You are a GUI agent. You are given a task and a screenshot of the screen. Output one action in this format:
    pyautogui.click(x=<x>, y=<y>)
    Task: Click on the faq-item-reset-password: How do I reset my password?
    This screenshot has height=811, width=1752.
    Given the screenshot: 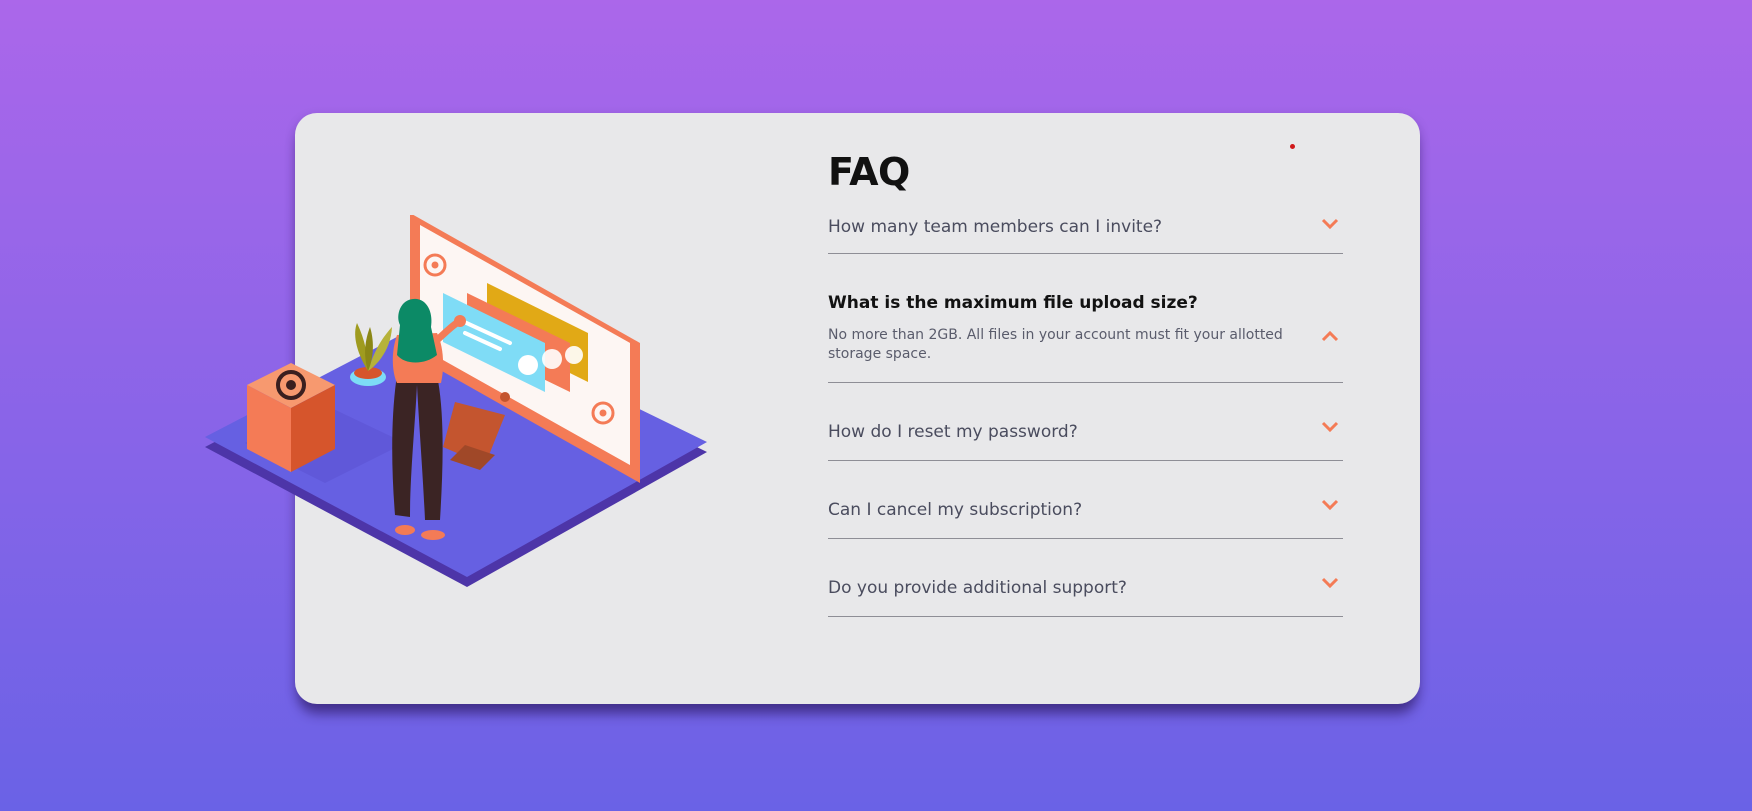 What is the action you would take?
    pyautogui.click(x=1085, y=441)
    